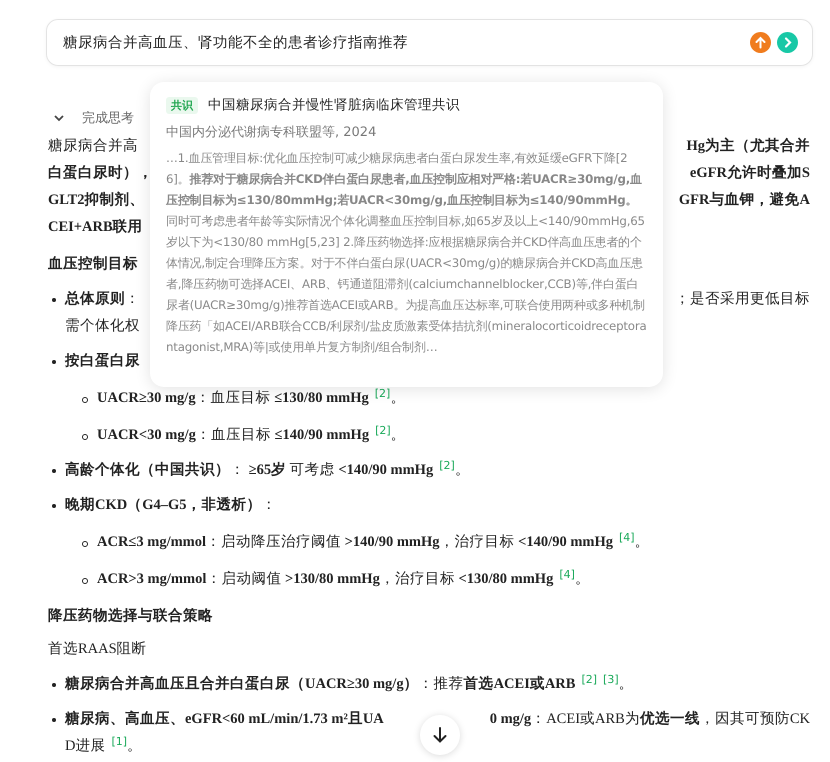 The height and width of the screenshot is (762, 830). Describe the element at coordinates (742, 299) in the screenshot. I see `body-text: ；是否采用更低目标` at that location.